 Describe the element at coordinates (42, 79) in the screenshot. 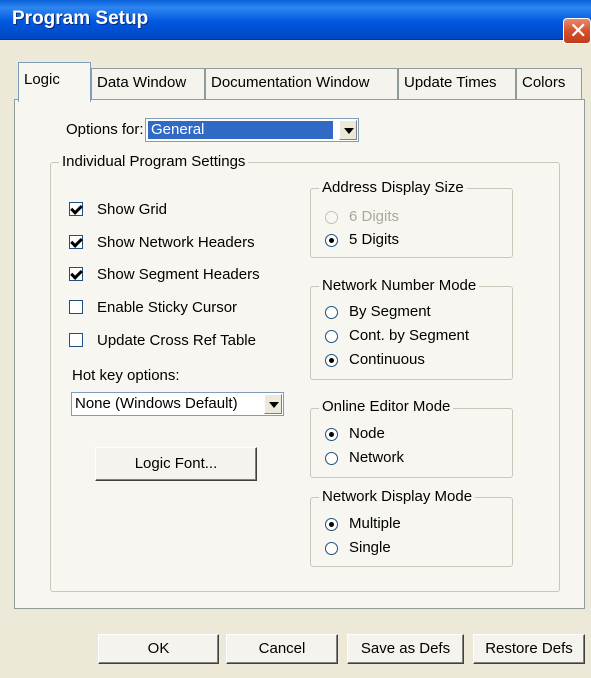

I see `tab-label: Logic` at that location.